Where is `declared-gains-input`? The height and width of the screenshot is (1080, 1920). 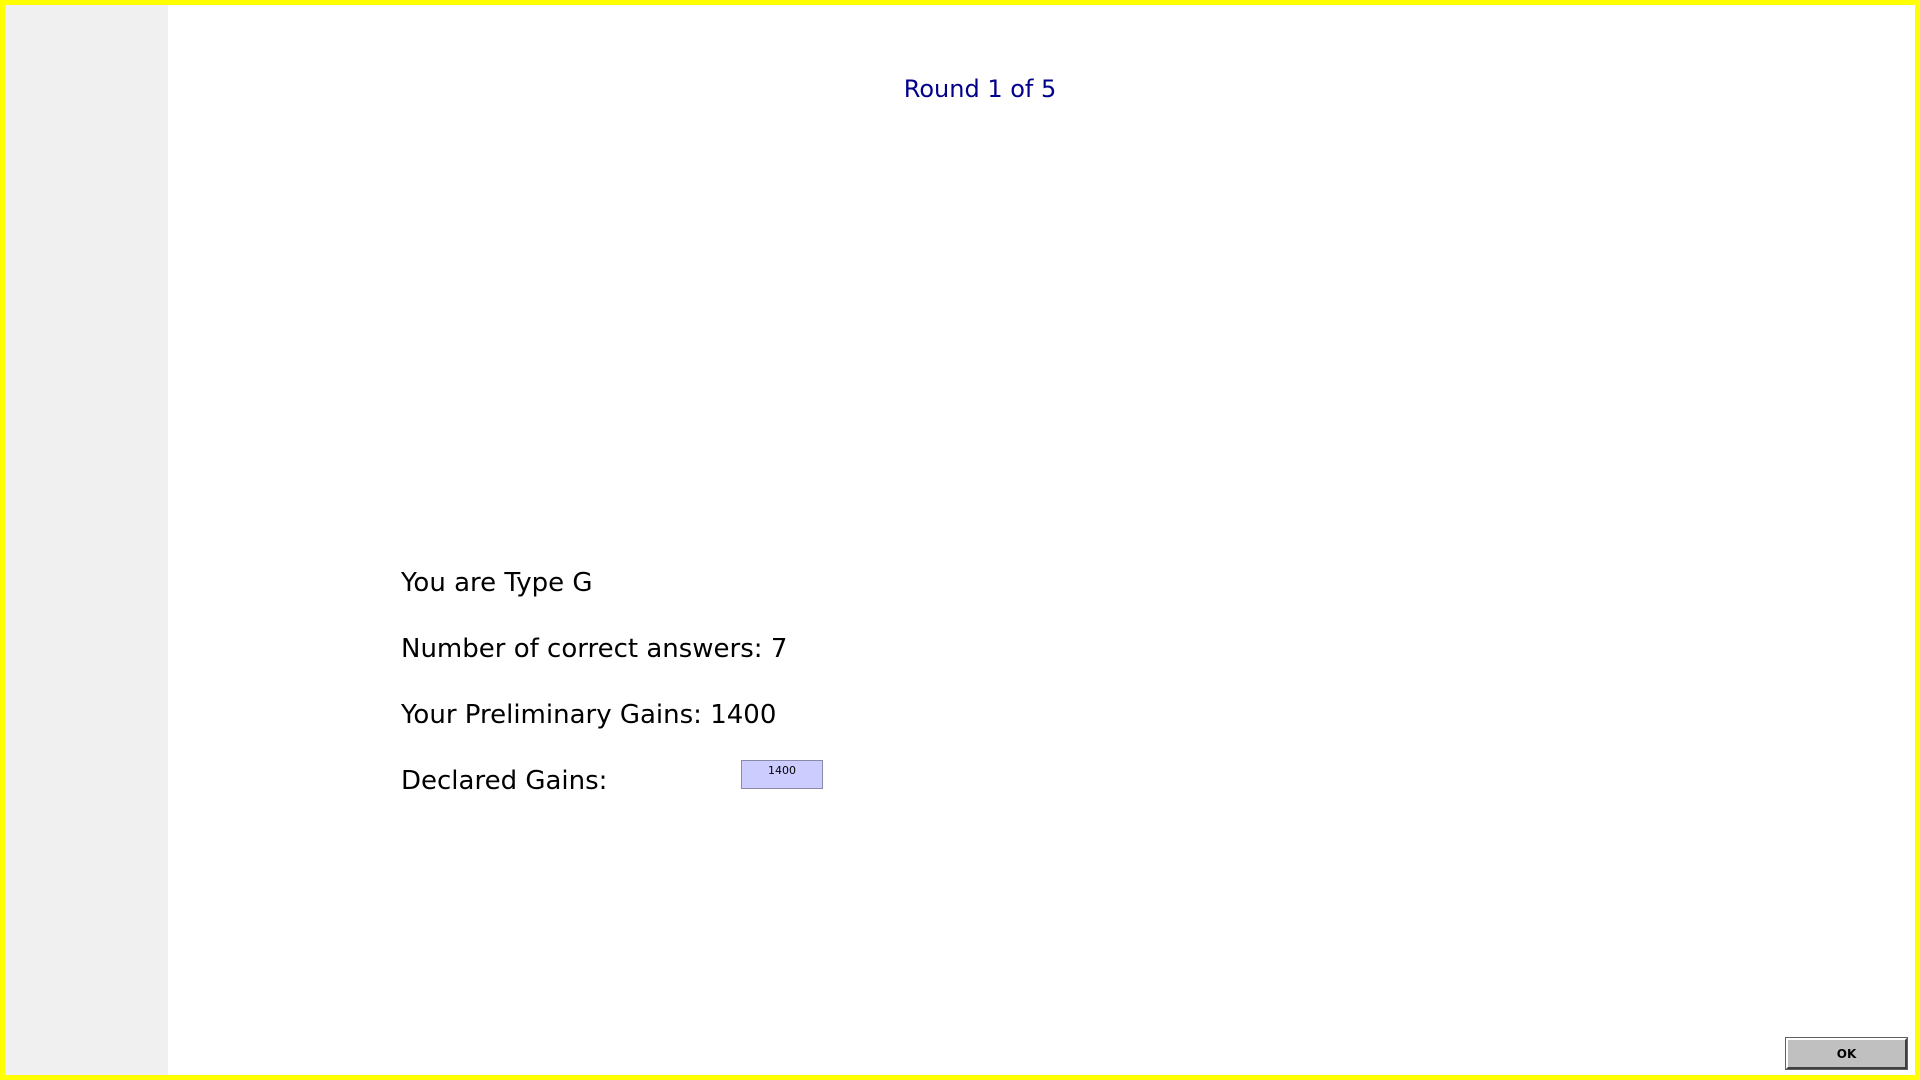
declared-gains-input is located at coordinates (782, 774).